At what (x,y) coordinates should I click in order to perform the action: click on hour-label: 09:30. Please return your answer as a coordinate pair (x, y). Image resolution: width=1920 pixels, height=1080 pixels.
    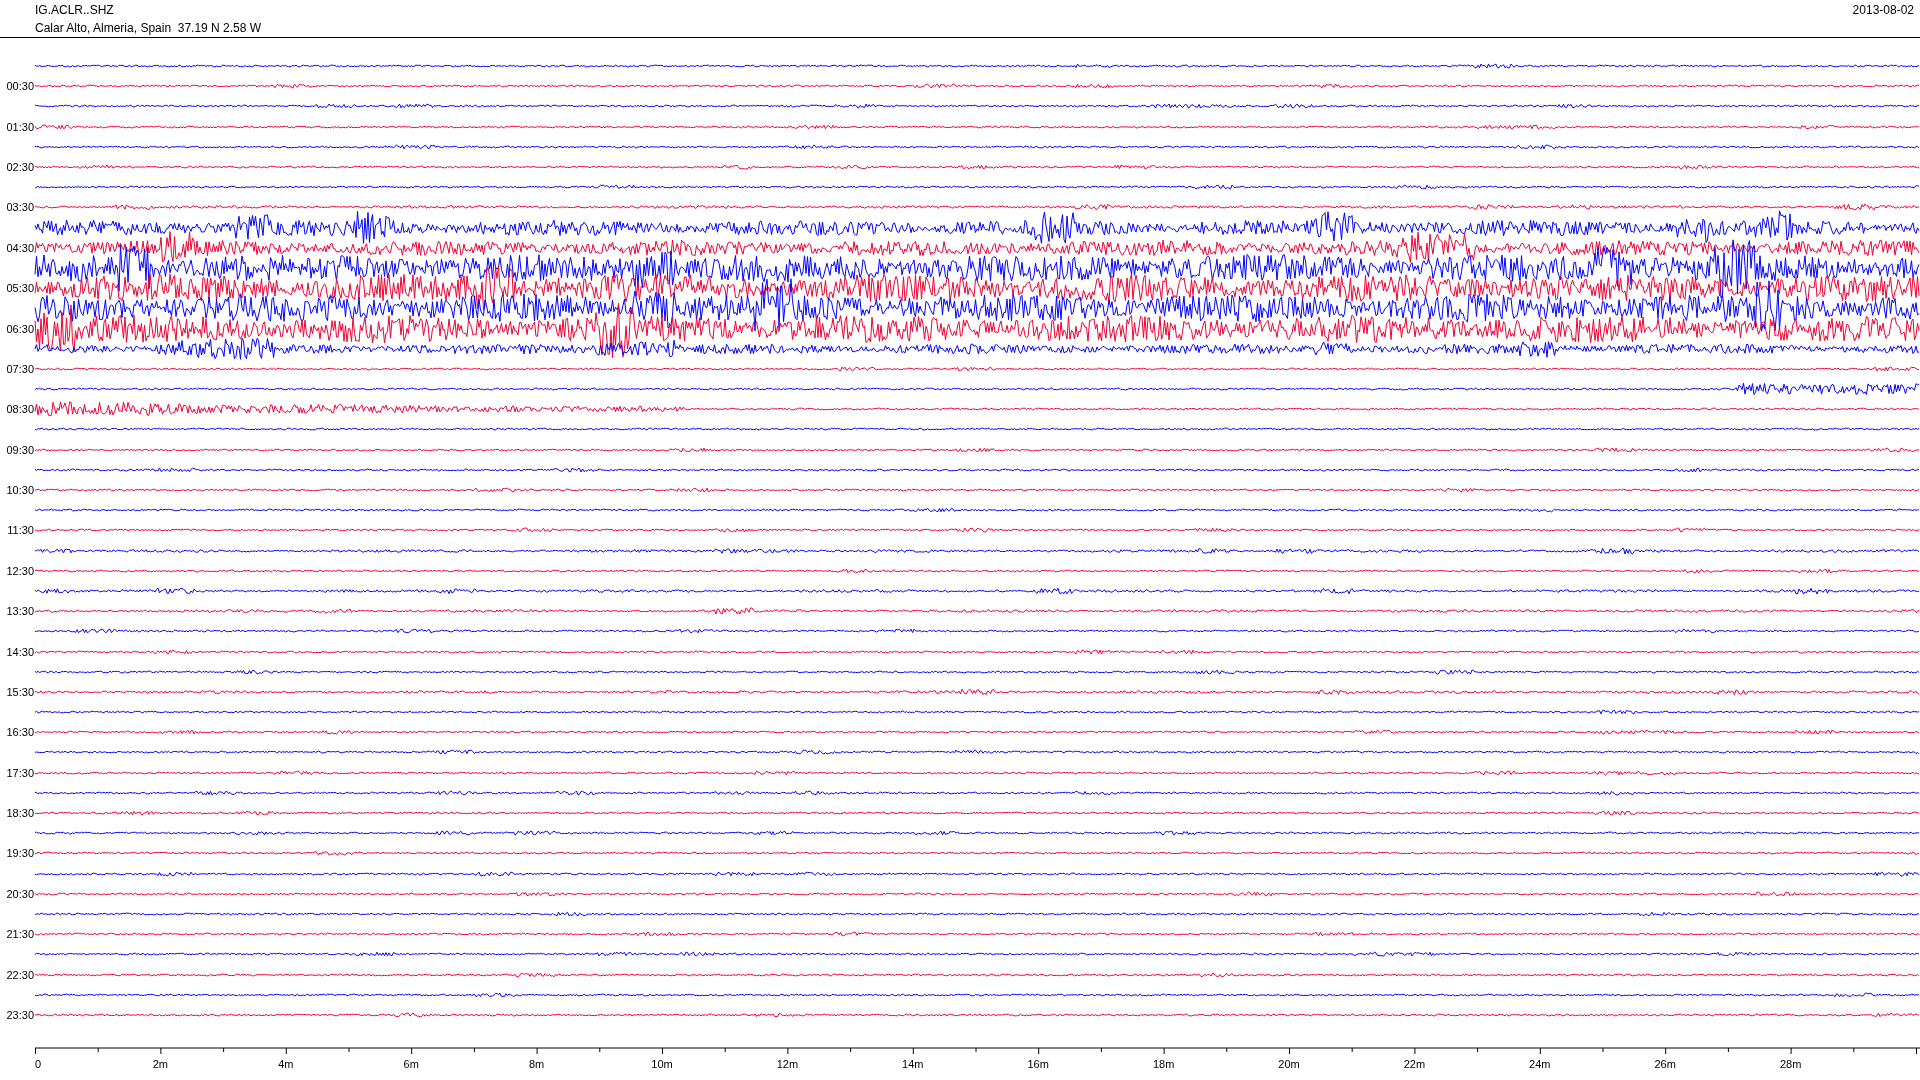
    Looking at the image, I should click on (20, 449).